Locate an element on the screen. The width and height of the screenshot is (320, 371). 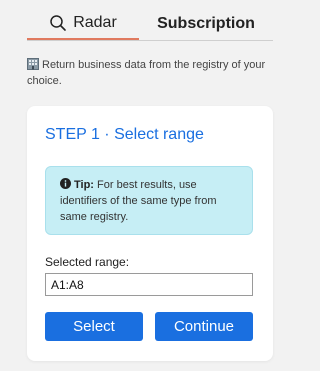
selected-range-label: Selected range: is located at coordinates (87, 262).